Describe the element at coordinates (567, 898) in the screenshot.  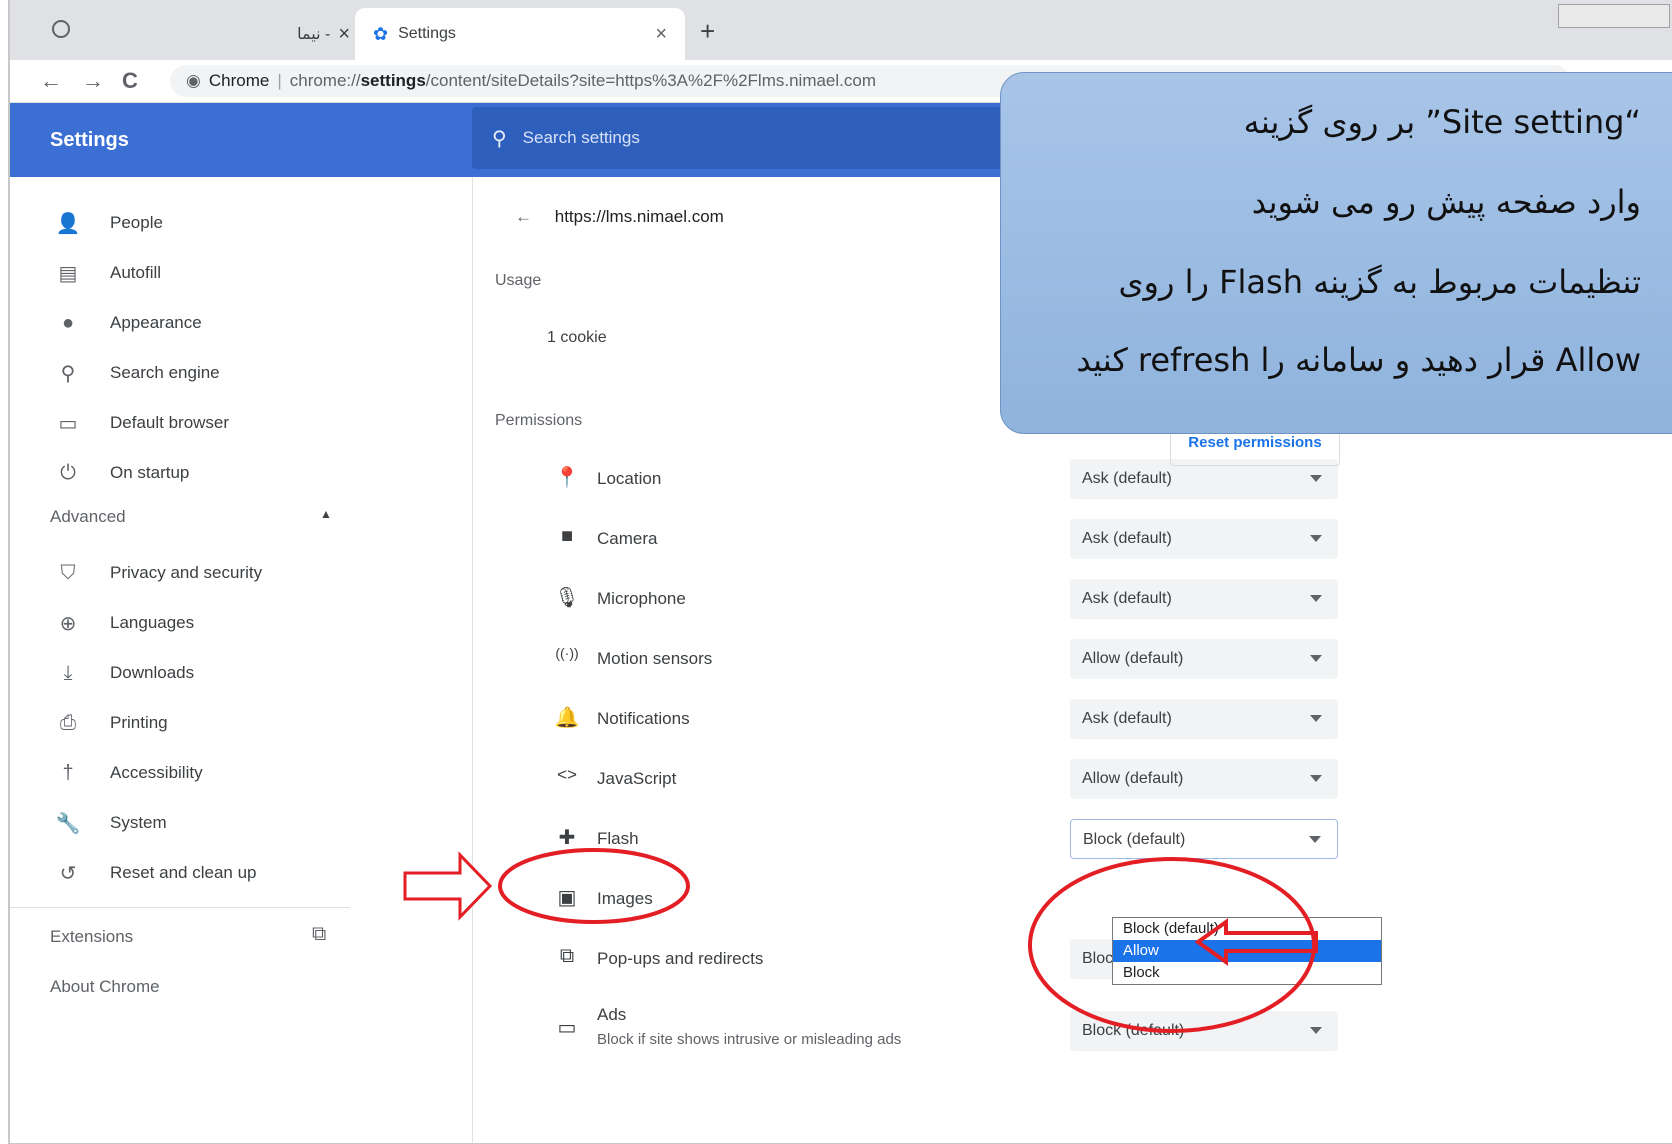
I see `image-icon: ▣` at that location.